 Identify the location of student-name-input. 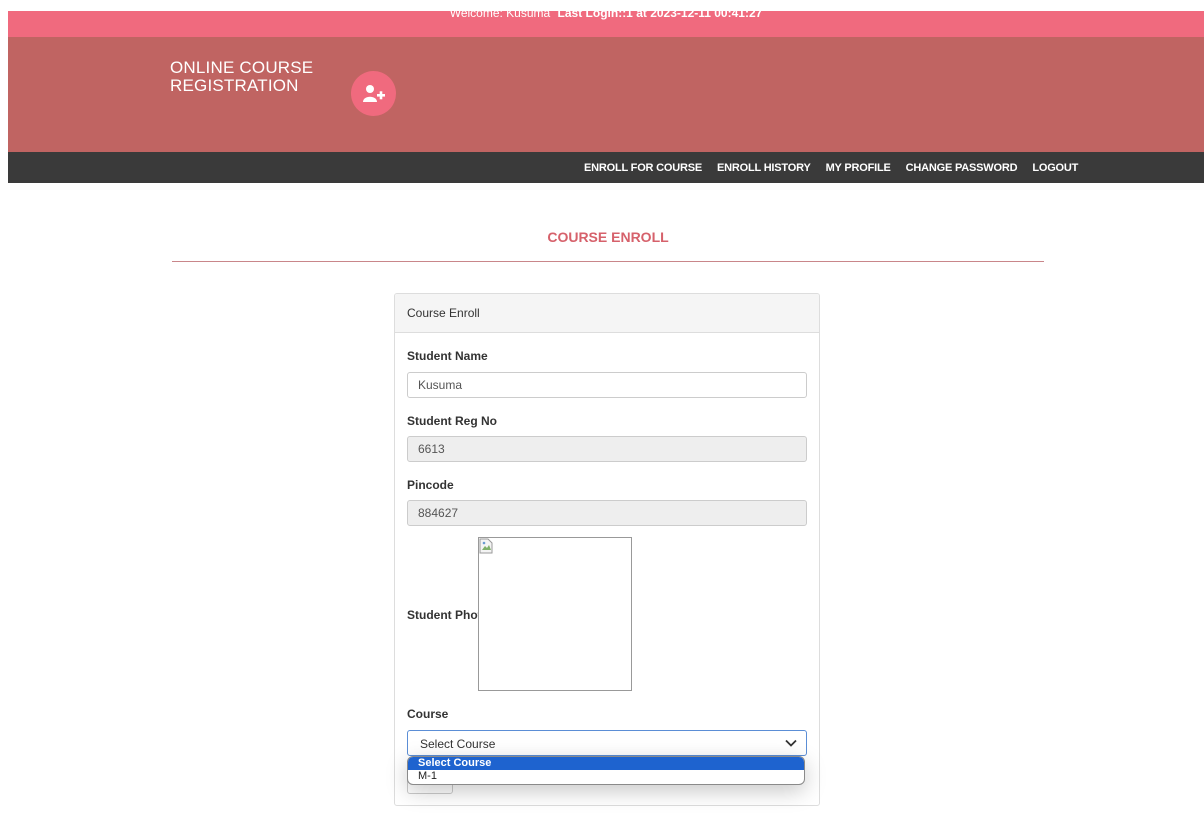
(607, 385).